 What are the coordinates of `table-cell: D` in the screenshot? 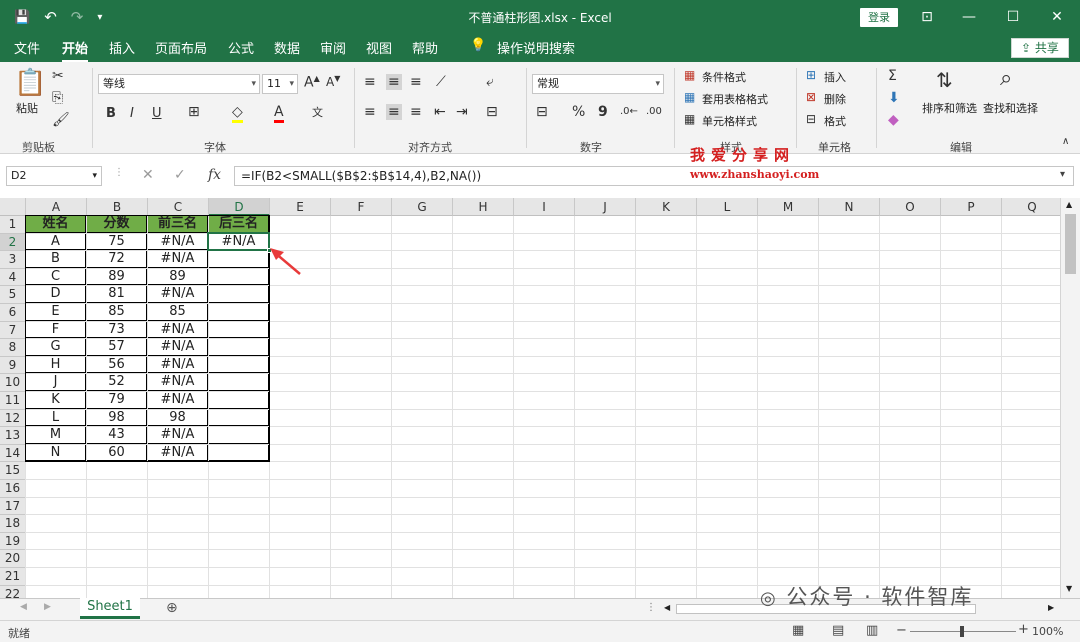 It's located at (56, 294).